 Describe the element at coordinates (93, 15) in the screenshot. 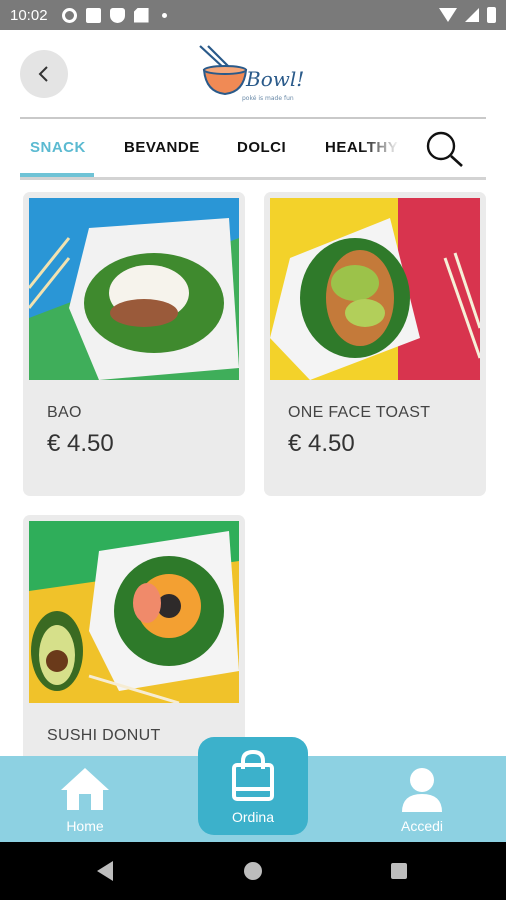

I see `square-icon` at that location.